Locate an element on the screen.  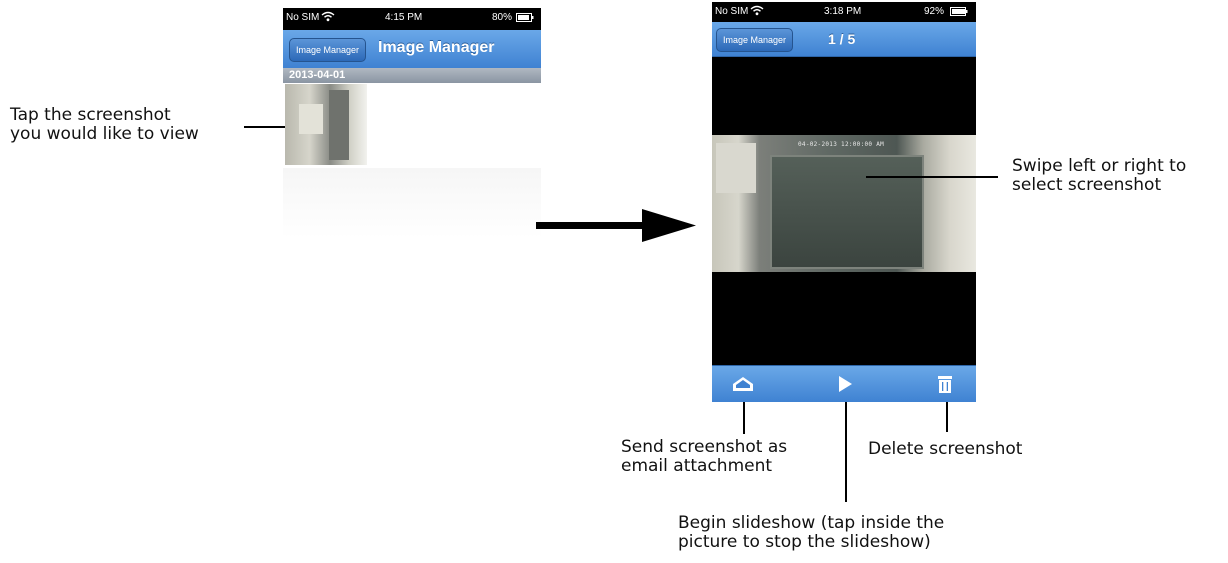
status-time: 3:18 PM is located at coordinates (843, 11).